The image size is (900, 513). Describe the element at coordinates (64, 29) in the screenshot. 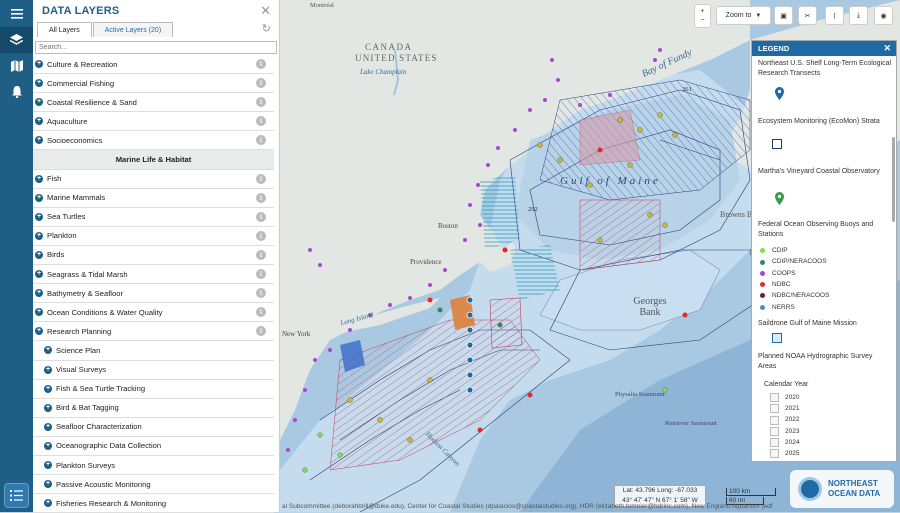

I see `tab-all-layers: All Layers` at that location.